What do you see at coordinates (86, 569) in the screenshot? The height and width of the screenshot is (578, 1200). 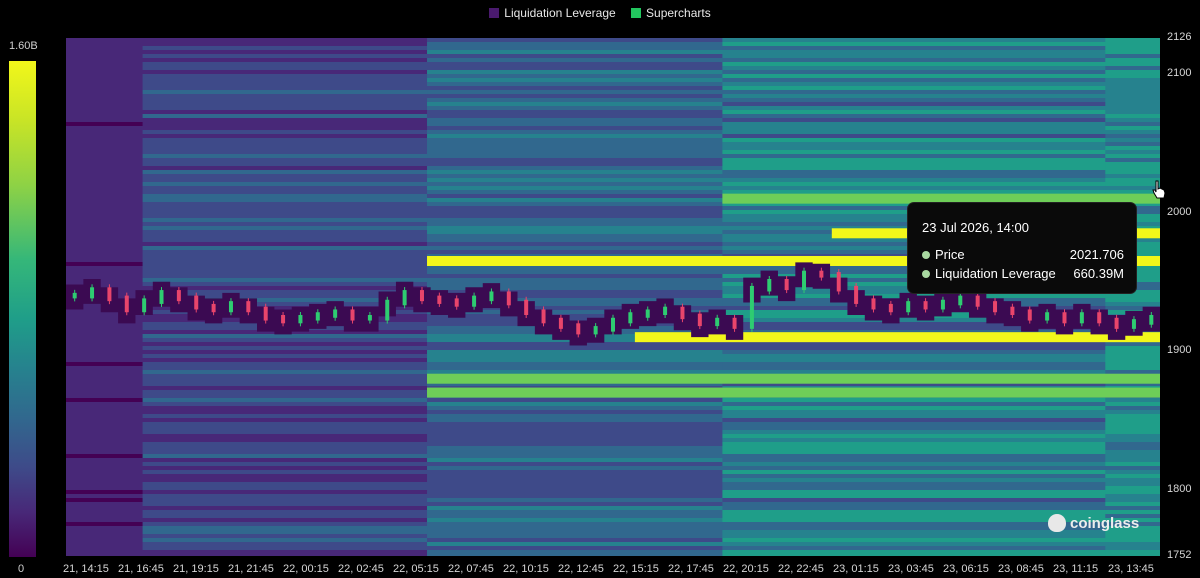 I see `x-tick-label: 21, 14:15` at bounding box center [86, 569].